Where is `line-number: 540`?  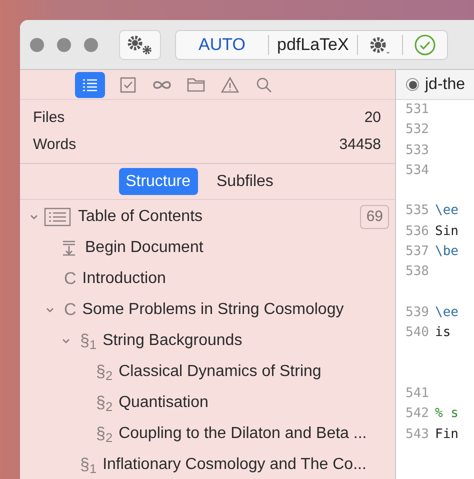 line-number: 540 is located at coordinates (416, 333).